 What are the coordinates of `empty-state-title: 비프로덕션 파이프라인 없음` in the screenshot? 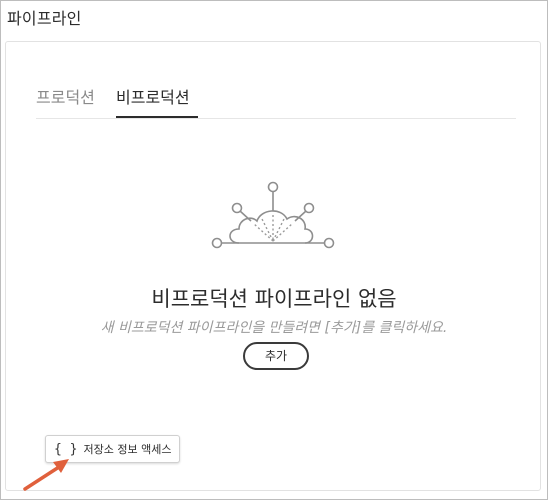 It's located at (274, 299).